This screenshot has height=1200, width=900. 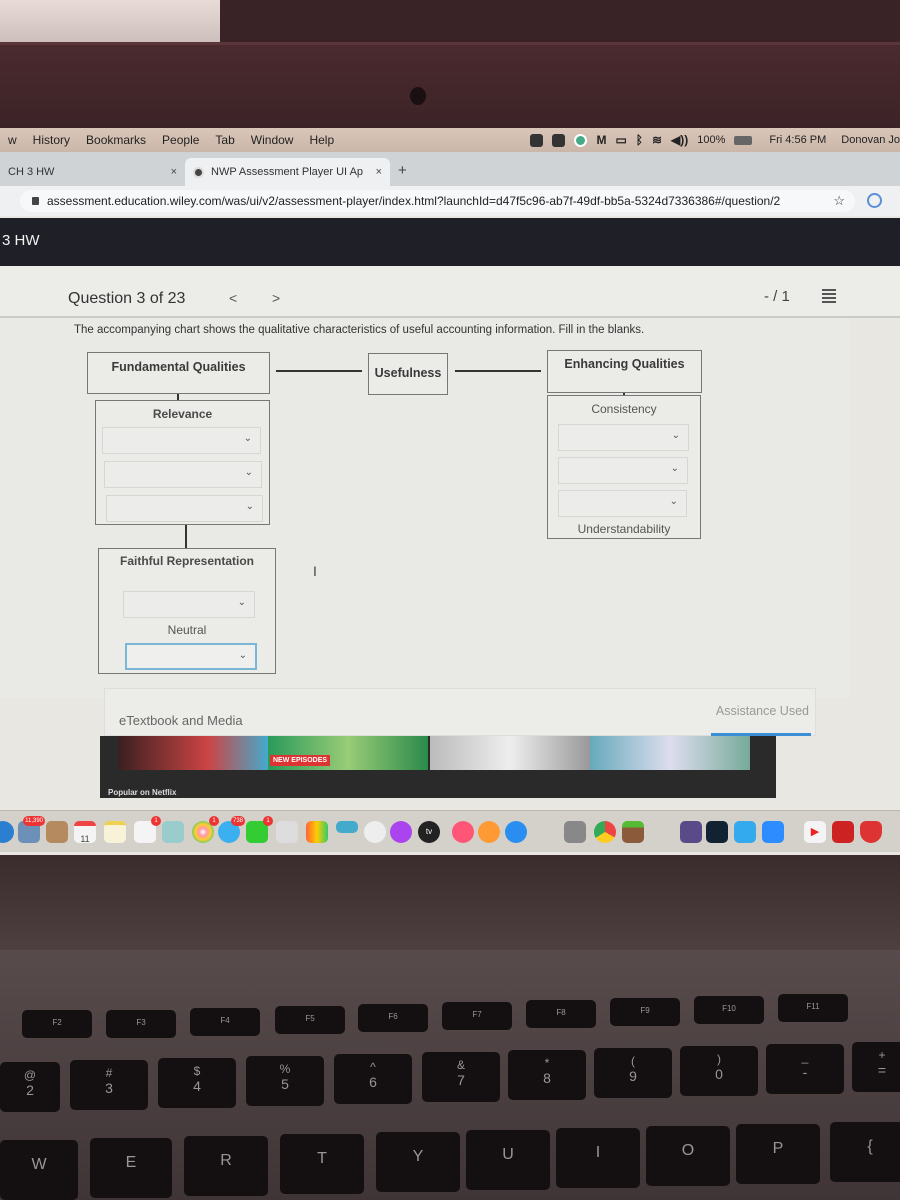 What do you see at coordinates (116, 140) in the screenshot?
I see `menu-bookmarks: Bookmarks` at bounding box center [116, 140].